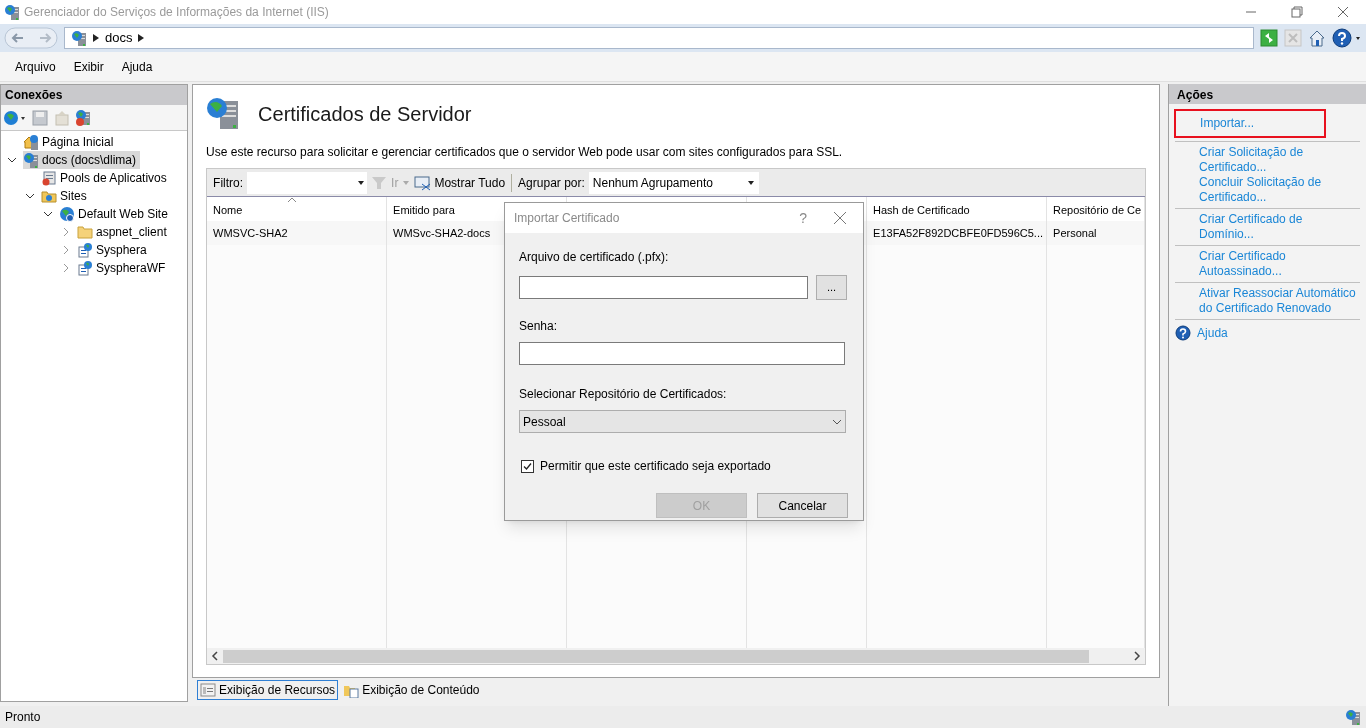  What do you see at coordinates (208, 690) in the screenshot?
I see `features-view-icon` at bounding box center [208, 690].